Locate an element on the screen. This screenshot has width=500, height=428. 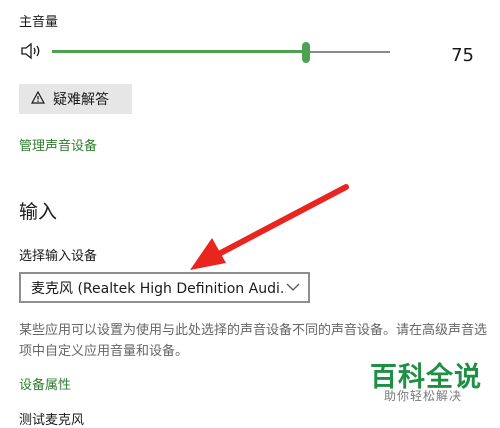
annotation-arrow is located at coordinates (269, 227).